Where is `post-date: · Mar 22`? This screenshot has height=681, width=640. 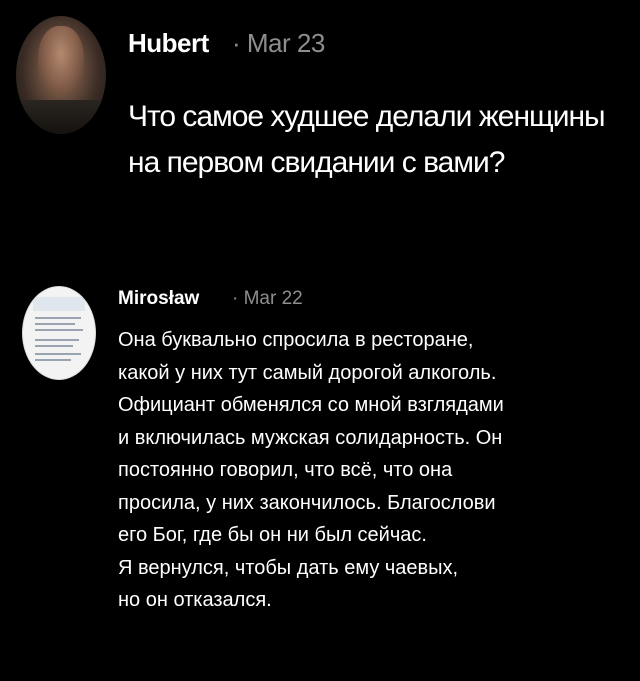 post-date: · Mar 22 is located at coordinates (267, 298).